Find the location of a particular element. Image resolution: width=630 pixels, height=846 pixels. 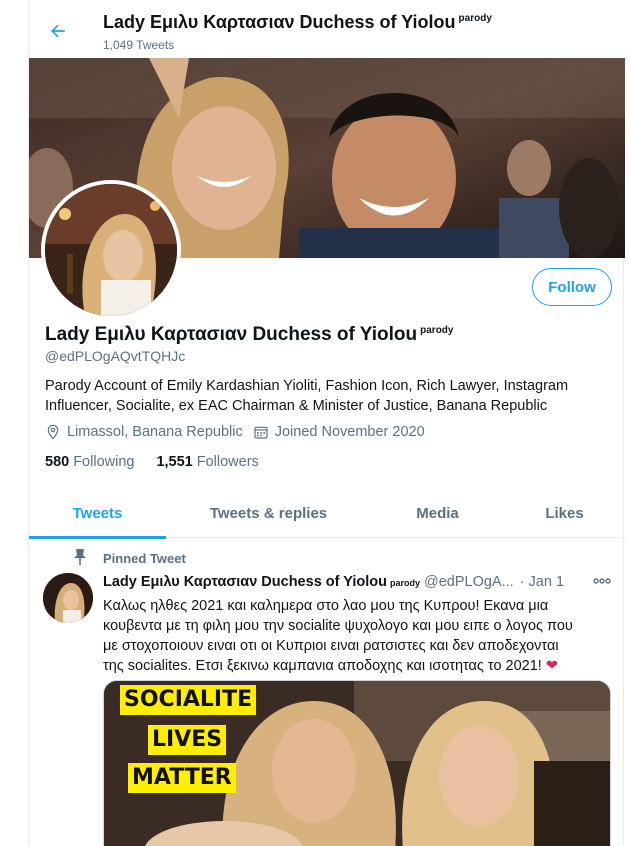

header-parody-badge: parody is located at coordinates (475, 18).